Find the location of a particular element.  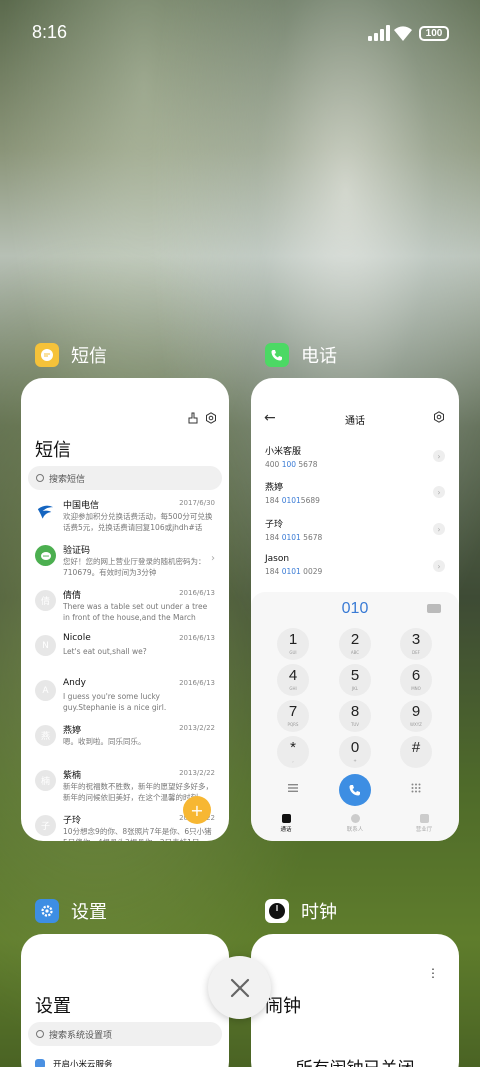

avatar: N is located at coordinates (45, 645).